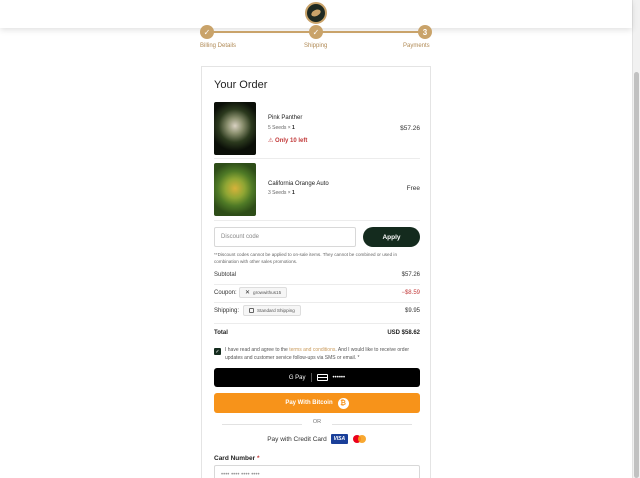 The width and height of the screenshot is (640, 478). I want to click on terms-checkbox: ✓, so click(217, 351).